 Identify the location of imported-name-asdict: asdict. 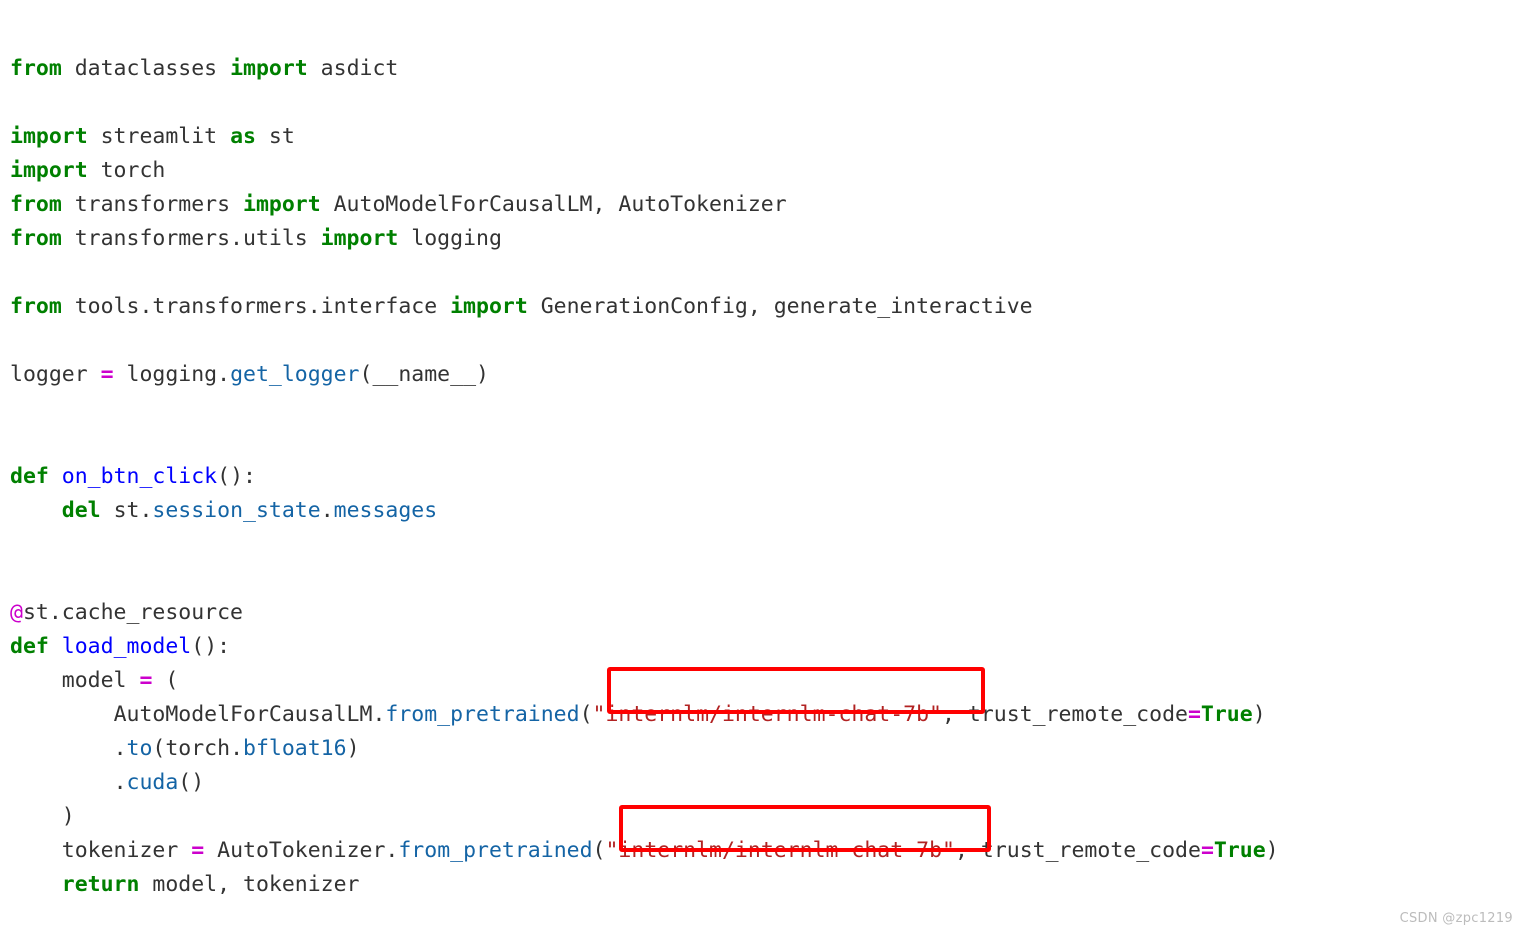
(353, 68).